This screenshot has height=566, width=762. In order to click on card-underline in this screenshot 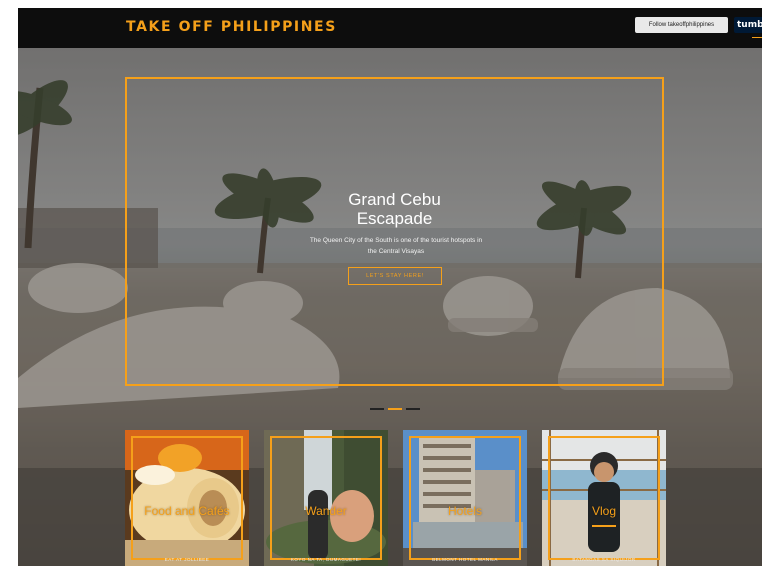, I will do `click(604, 526)`.